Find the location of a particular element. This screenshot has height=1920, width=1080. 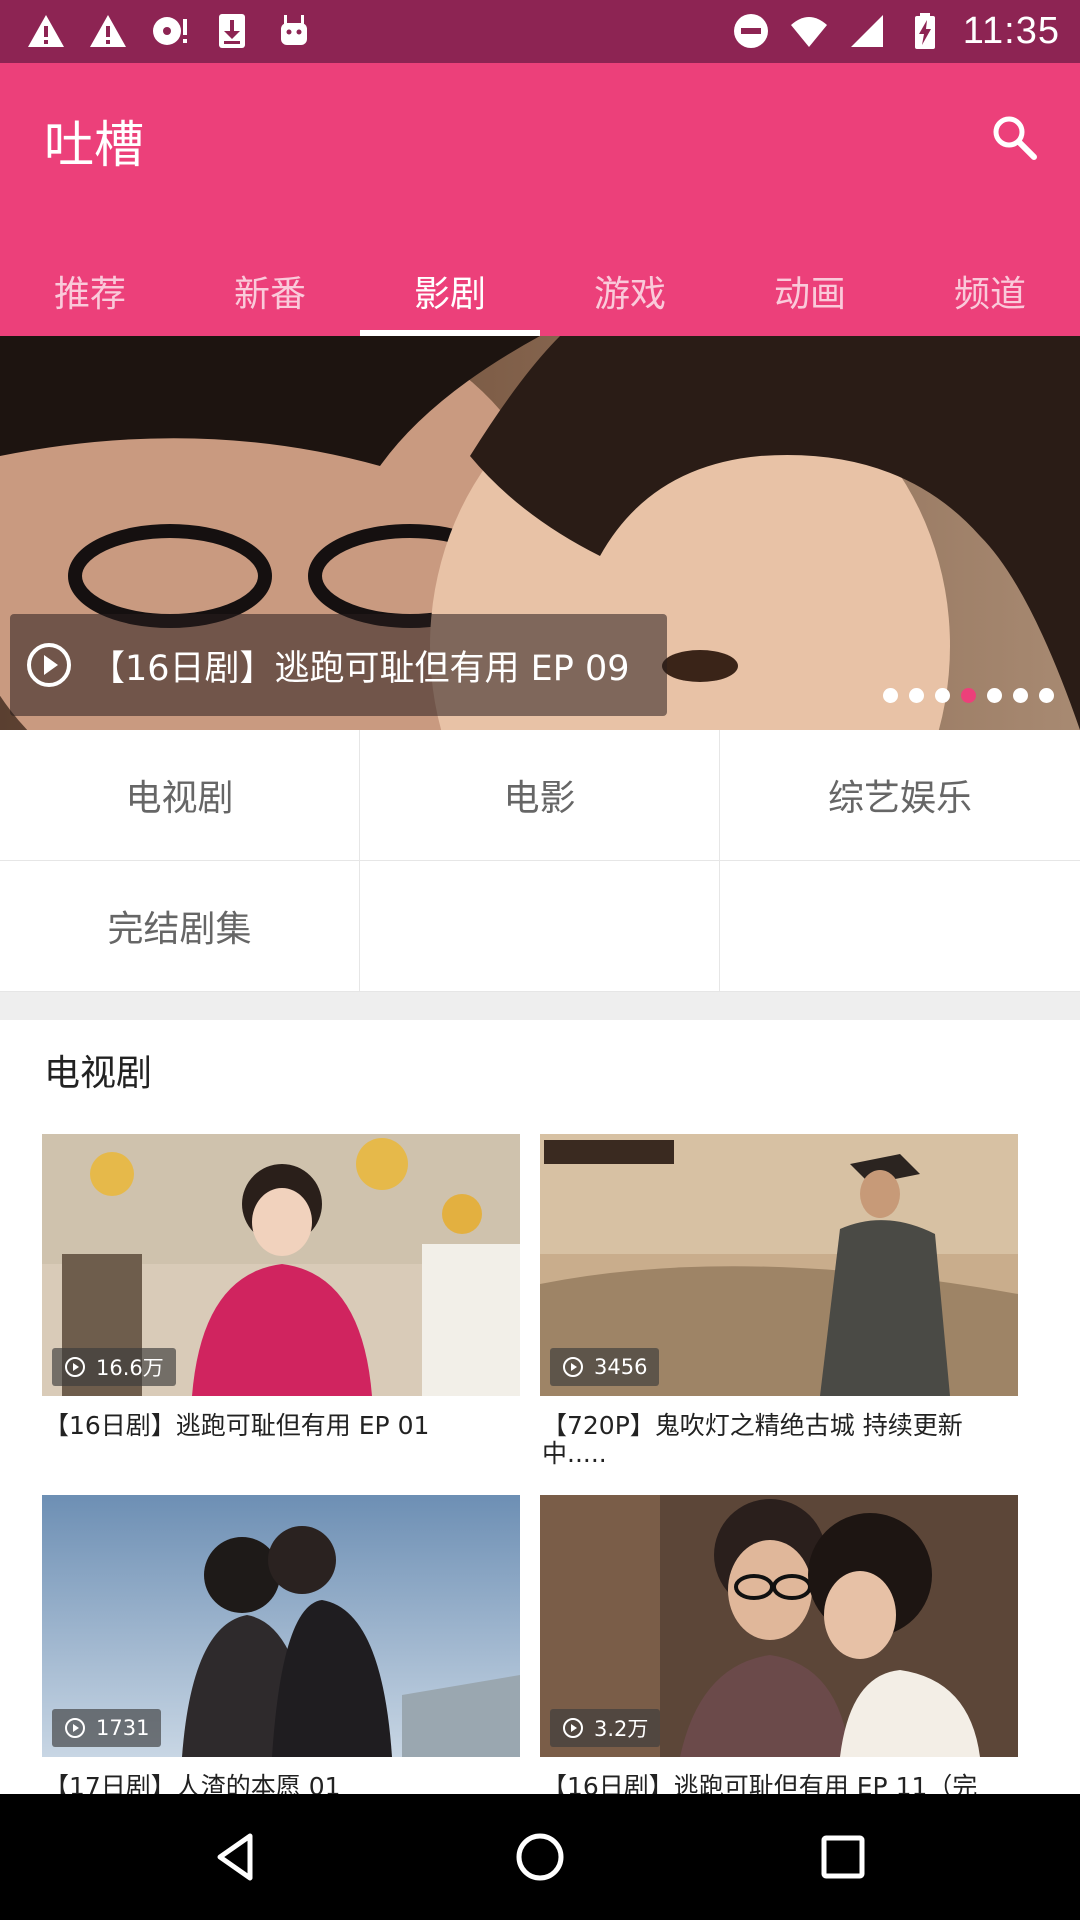

tab-label: 推荐 is located at coordinates (89, 294).